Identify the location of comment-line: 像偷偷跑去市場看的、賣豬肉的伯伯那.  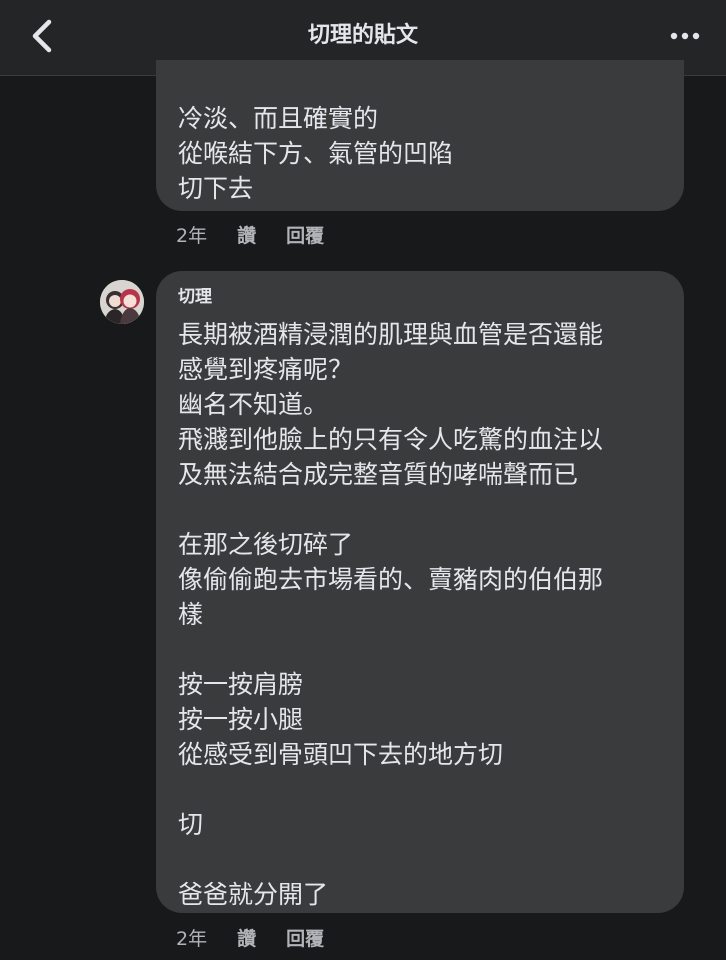
(391, 579).